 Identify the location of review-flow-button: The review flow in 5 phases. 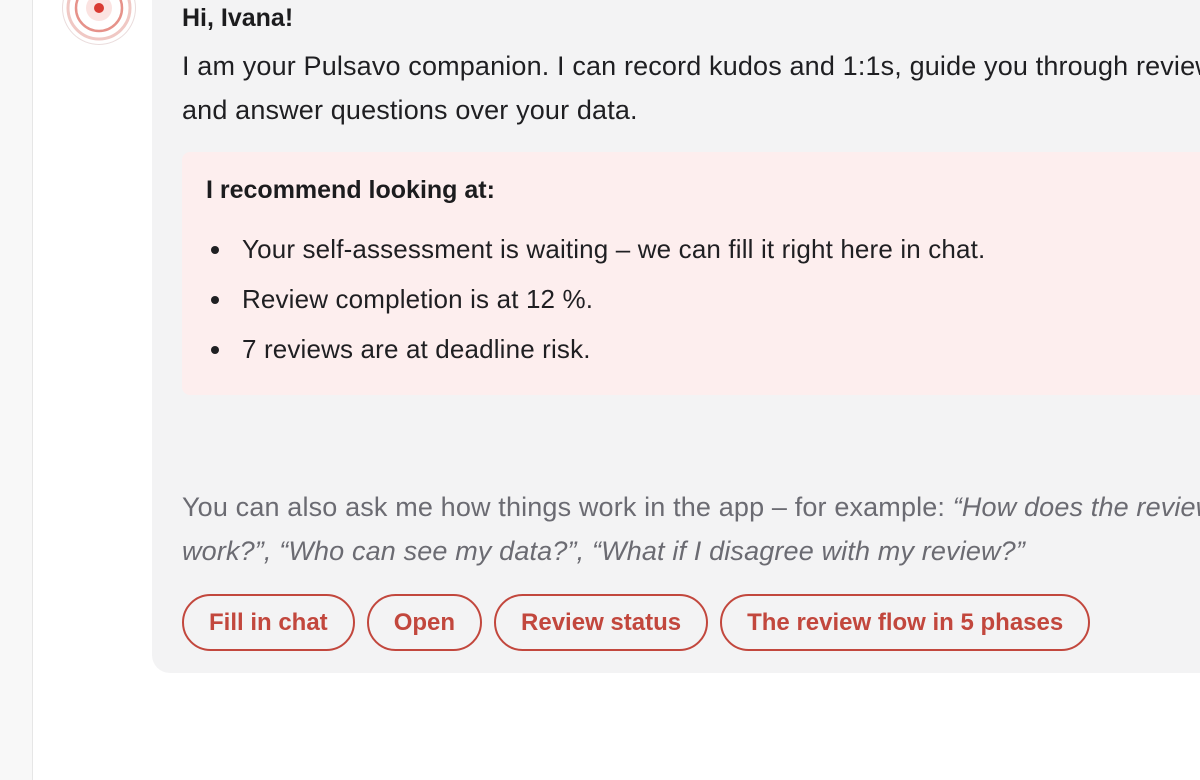
(905, 622).